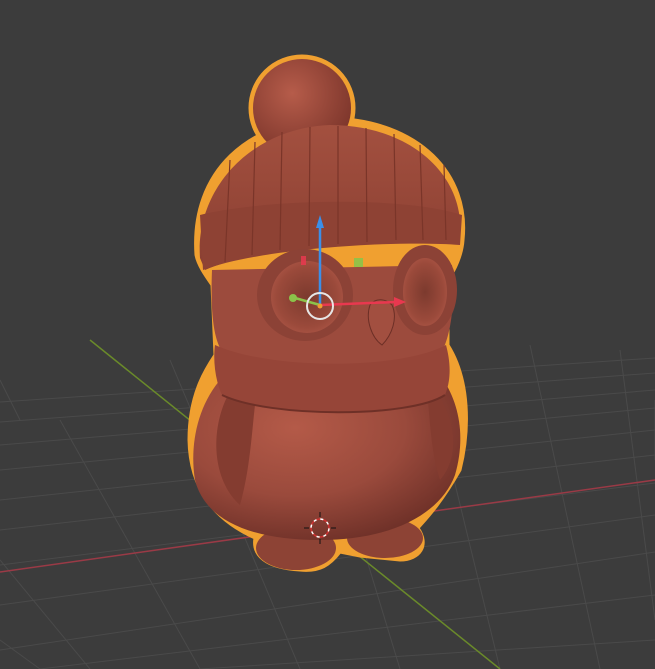 This screenshot has width=655, height=669. Describe the element at coordinates (358, 262) in the screenshot. I see `gizmo-plane-handle-icon` at that location.